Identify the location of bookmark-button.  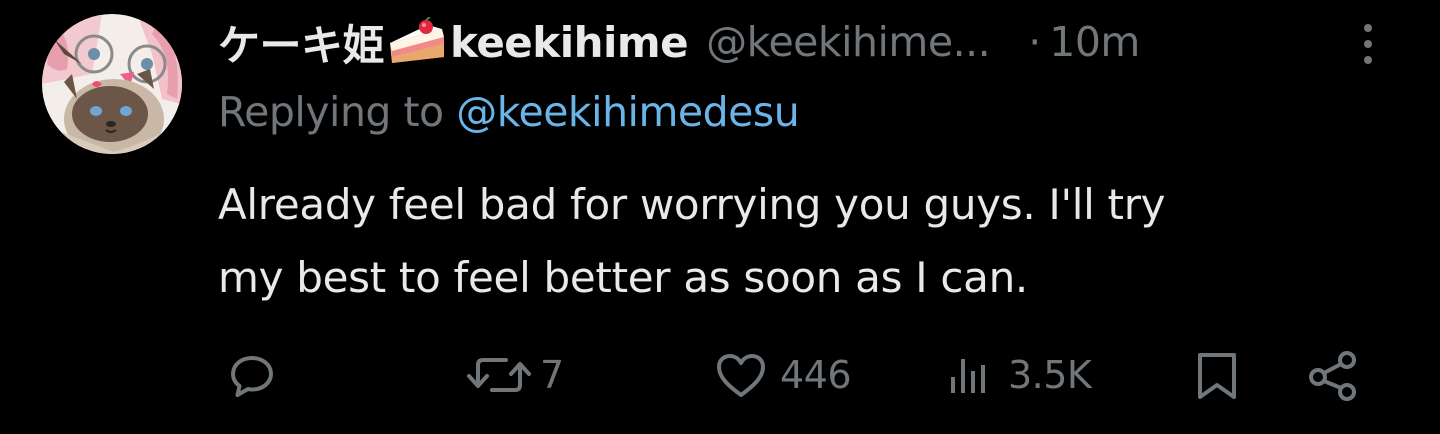
(1217, 375).